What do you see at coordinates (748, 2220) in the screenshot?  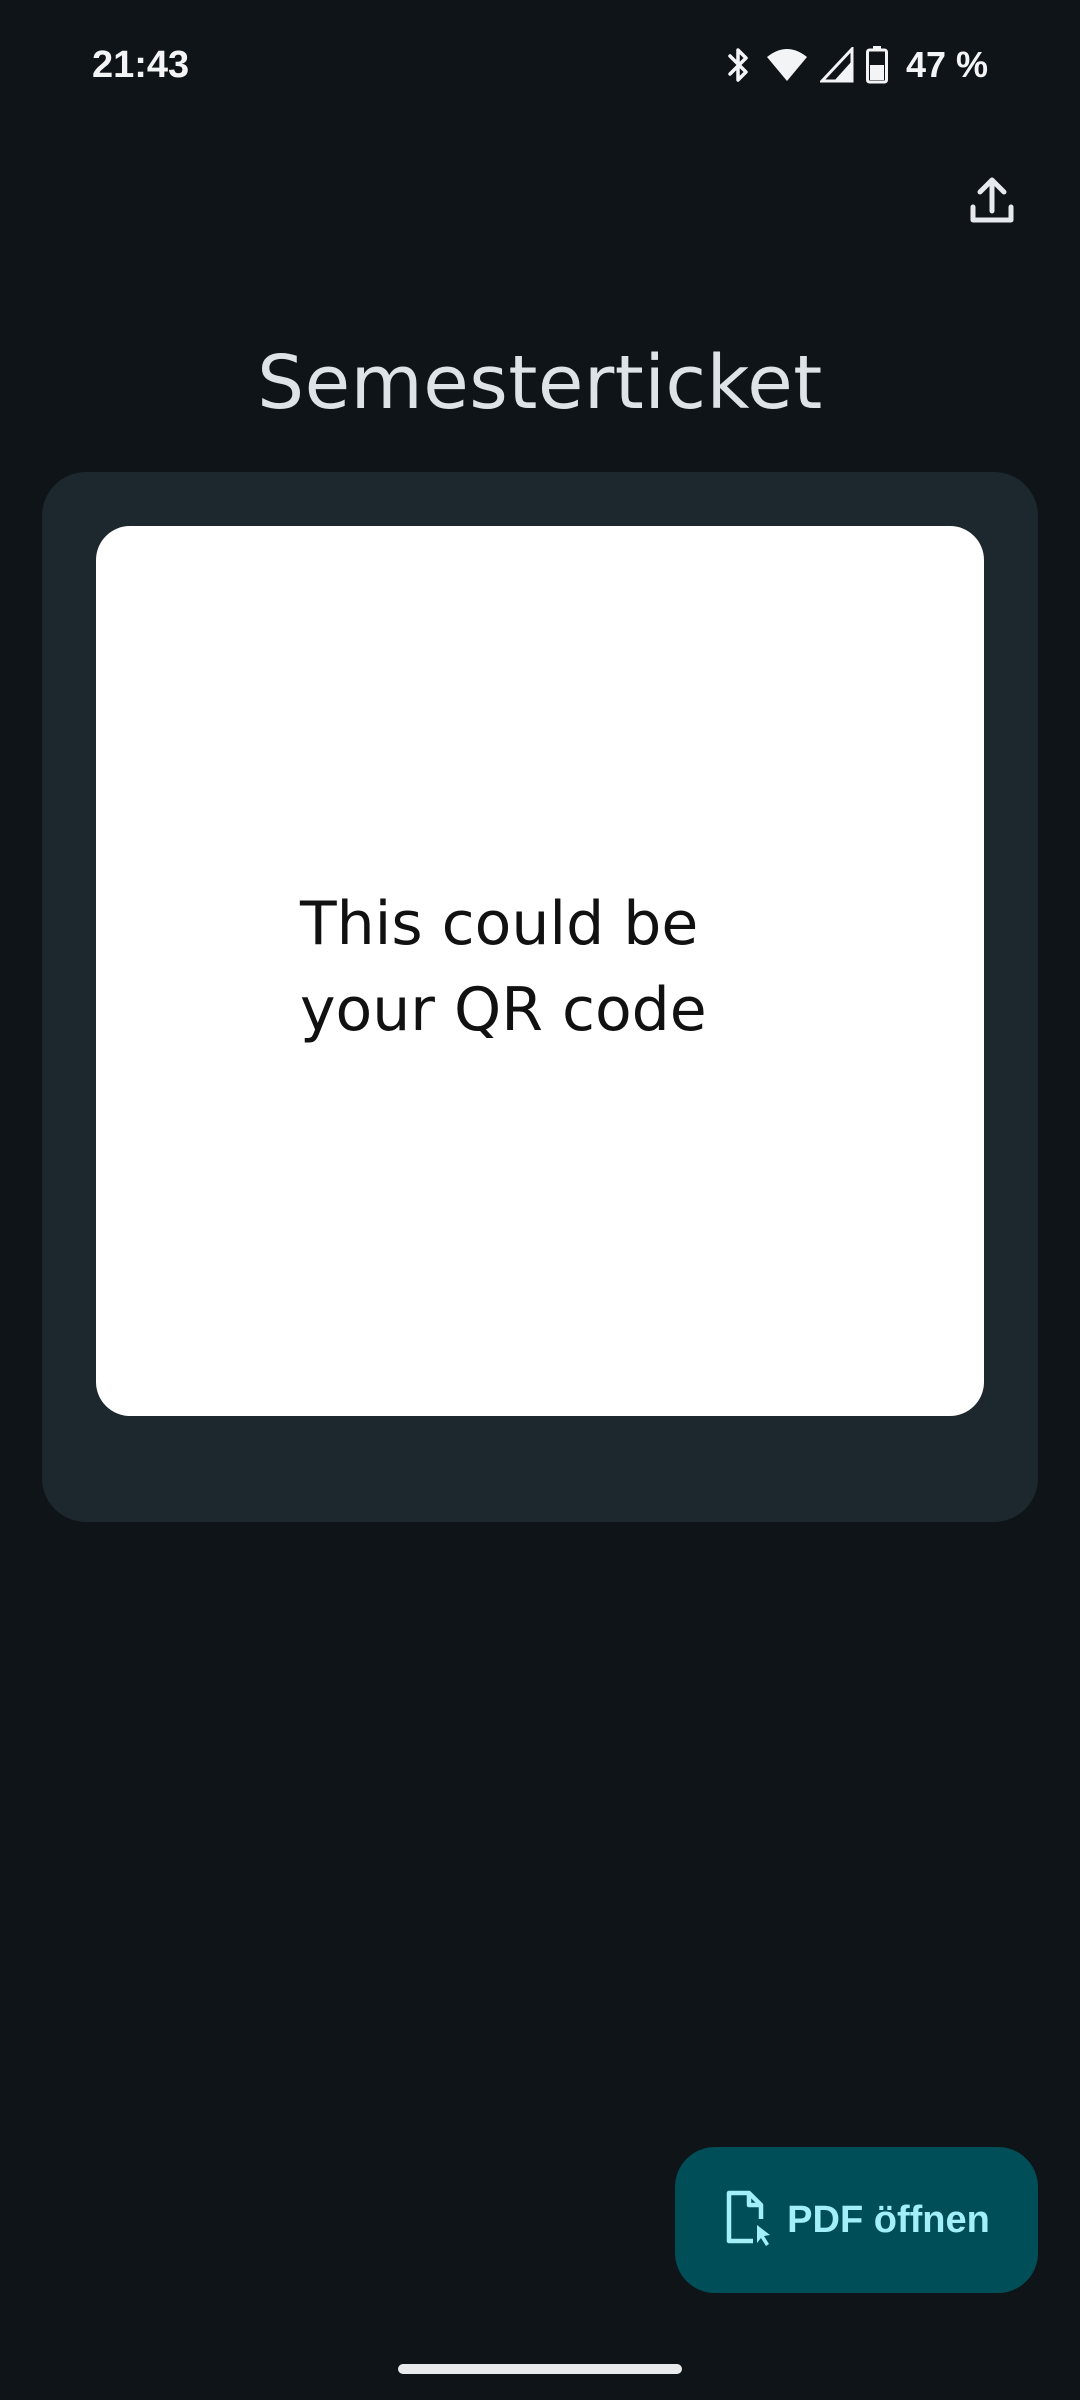 I see `file-open-icon` at bounding box center [748, 2220].